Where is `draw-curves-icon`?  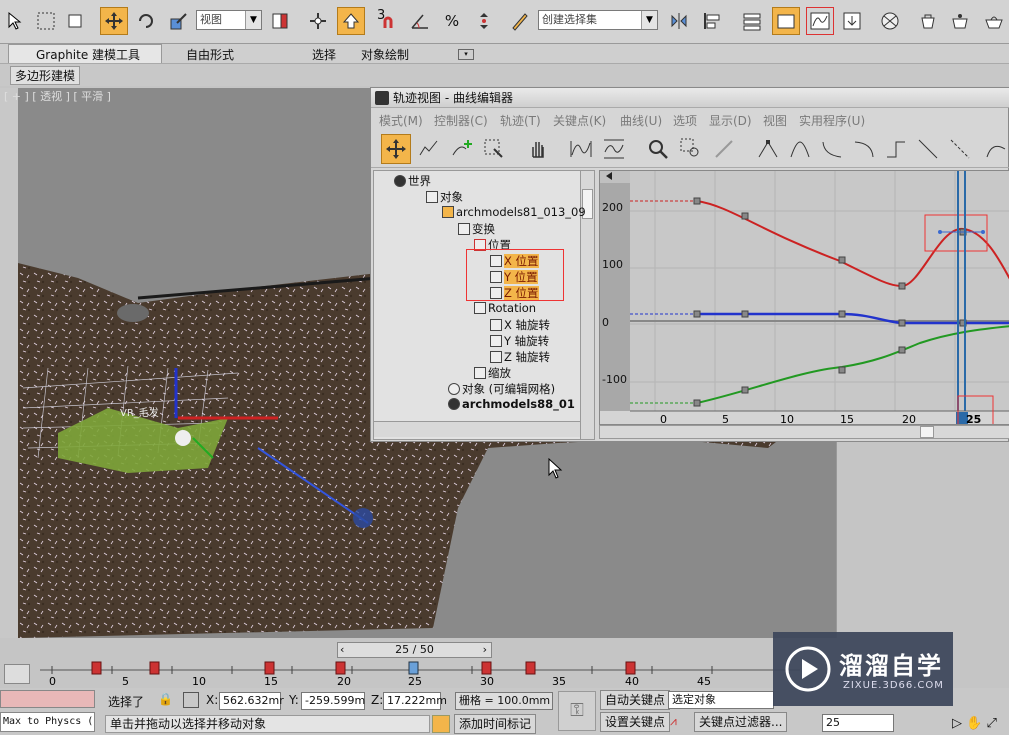
draw-curves-icon is located at coordinates (429, 149).